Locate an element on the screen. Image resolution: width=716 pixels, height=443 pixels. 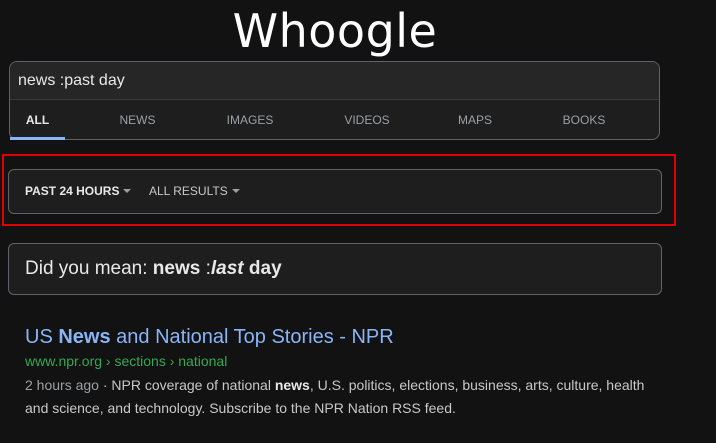
result-title-bold: News is located at coordinates (84, 337).